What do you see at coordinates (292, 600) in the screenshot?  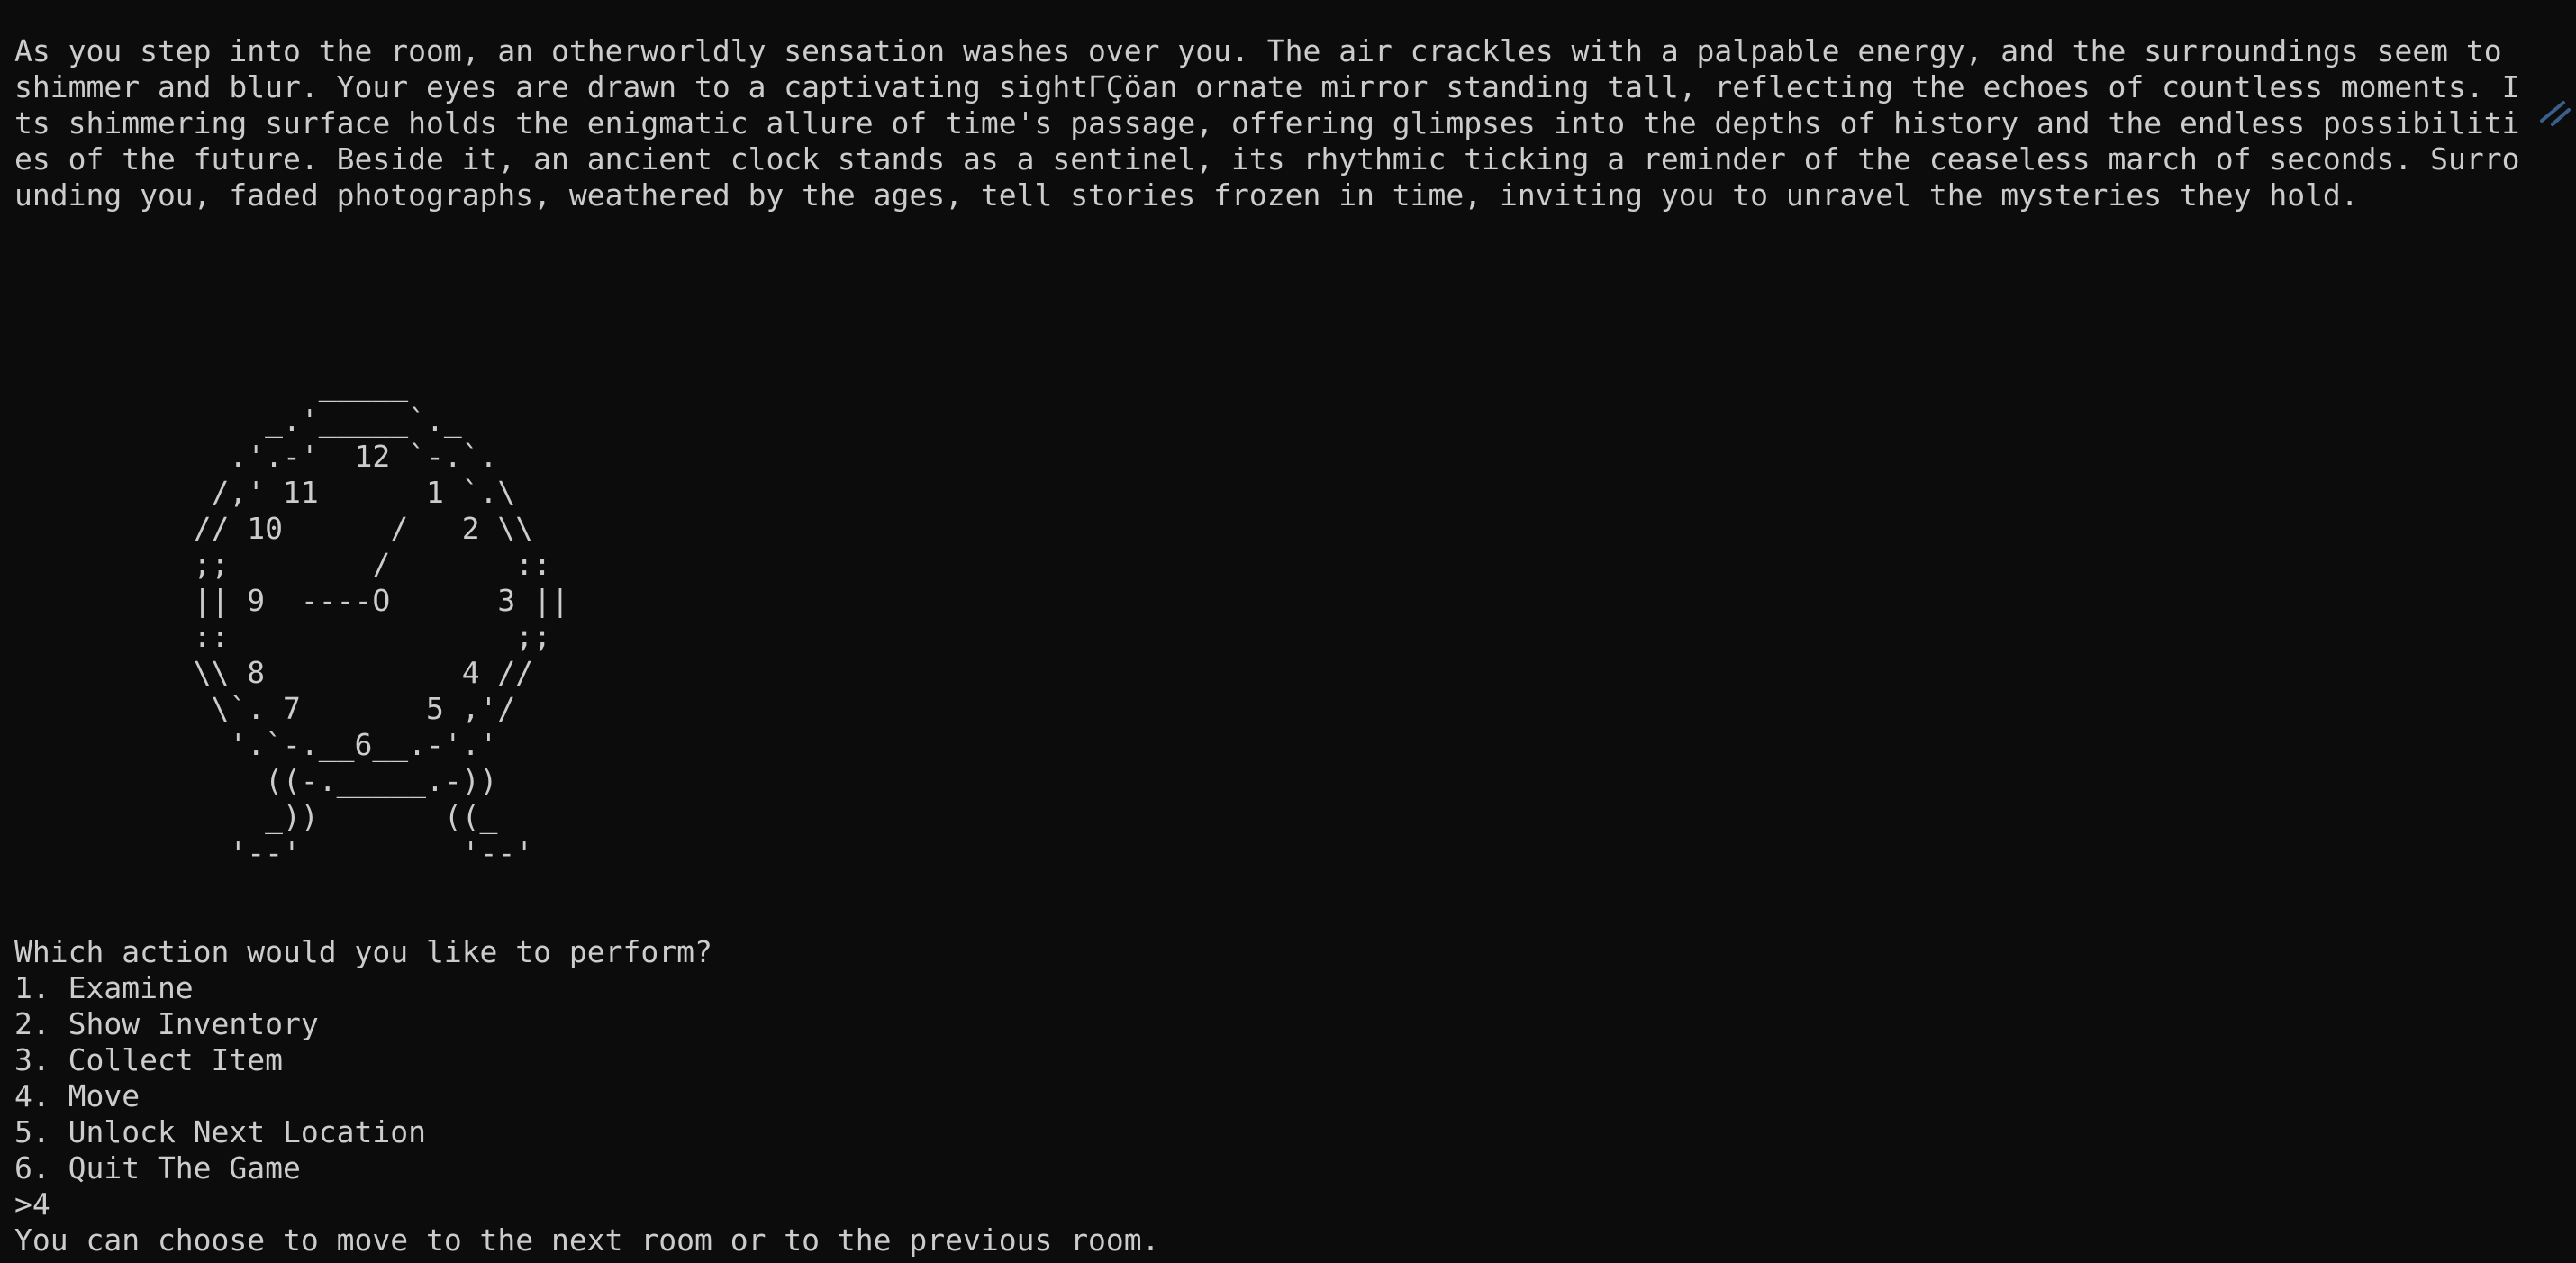 I see `clock-art-line: || 9 ----O 3 ||` at bounding box center [292, 600].